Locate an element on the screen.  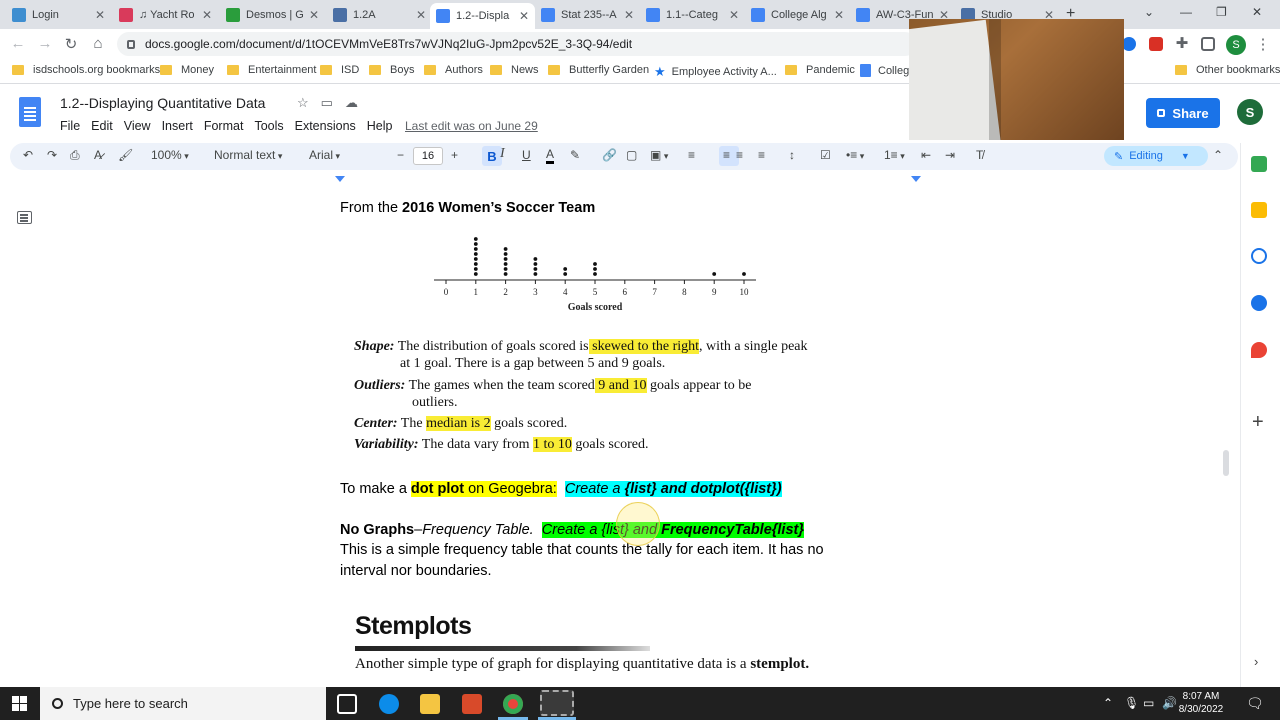
profile-avatar: S is located at coordinates (1236, 45).